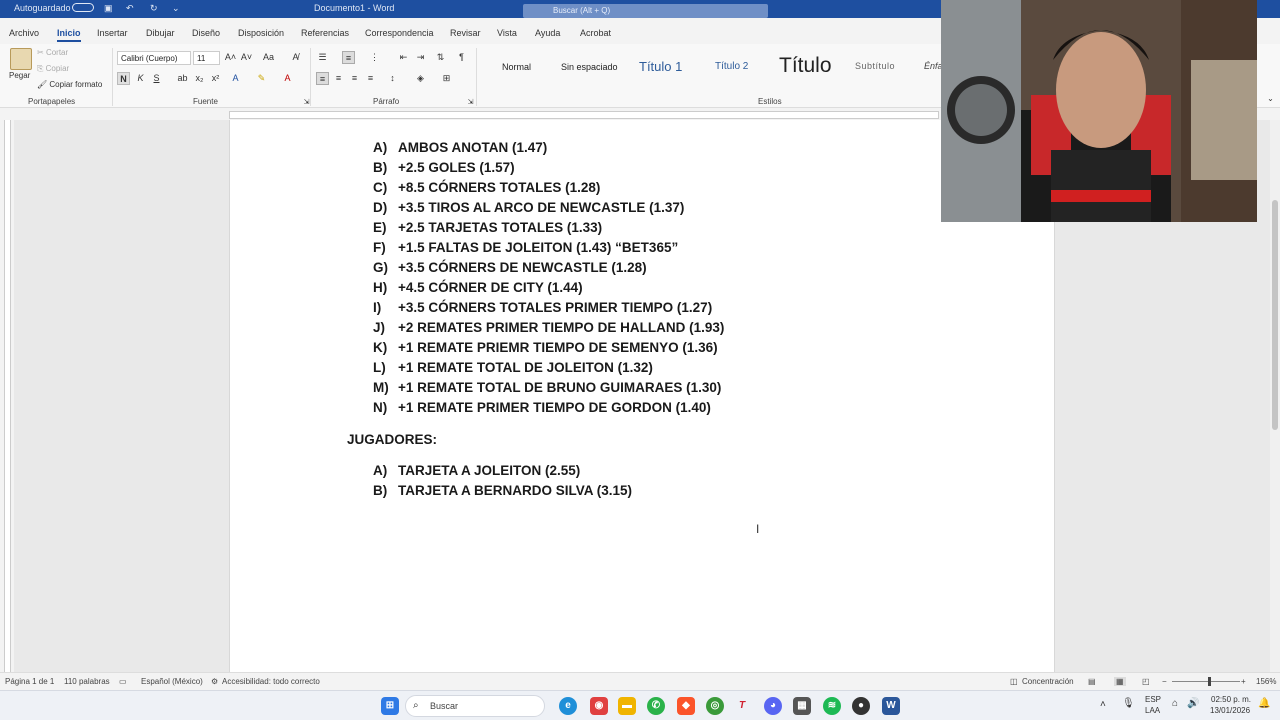  What do you see at coordinates (230, 57) in the screenshot?
I see `grow-font-icon: A˄` at bounding box center [230, 57].